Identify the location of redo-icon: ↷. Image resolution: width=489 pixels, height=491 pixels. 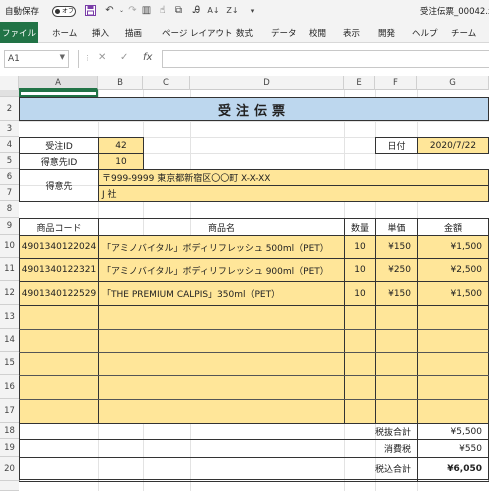
(132, 10).